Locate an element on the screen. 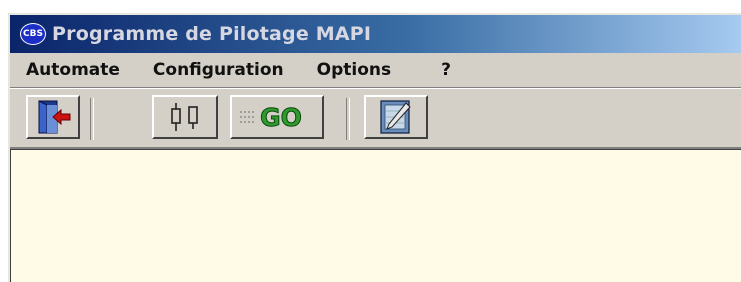 This screenshot has width=741, height=282. window-title: Programme de Pilotage MAPI is located at coordinates (212, 34).